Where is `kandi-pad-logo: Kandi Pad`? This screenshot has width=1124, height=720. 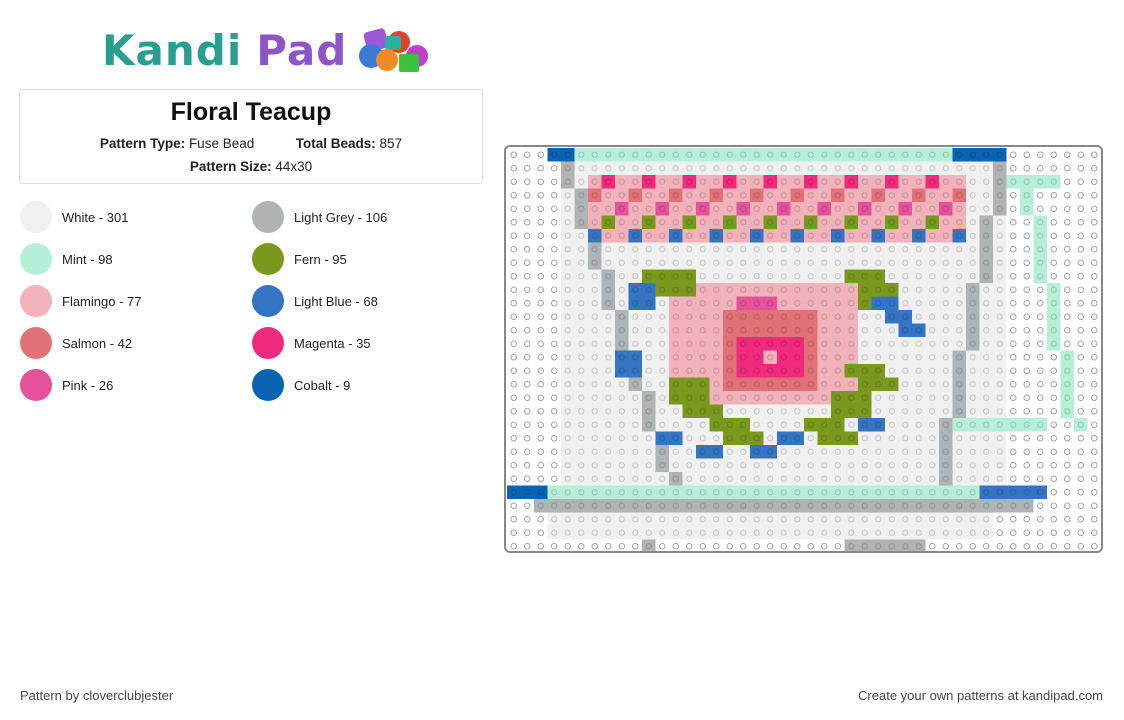
kandi-pad-logo: Kandi Pad is located at coordinates (267, 50).